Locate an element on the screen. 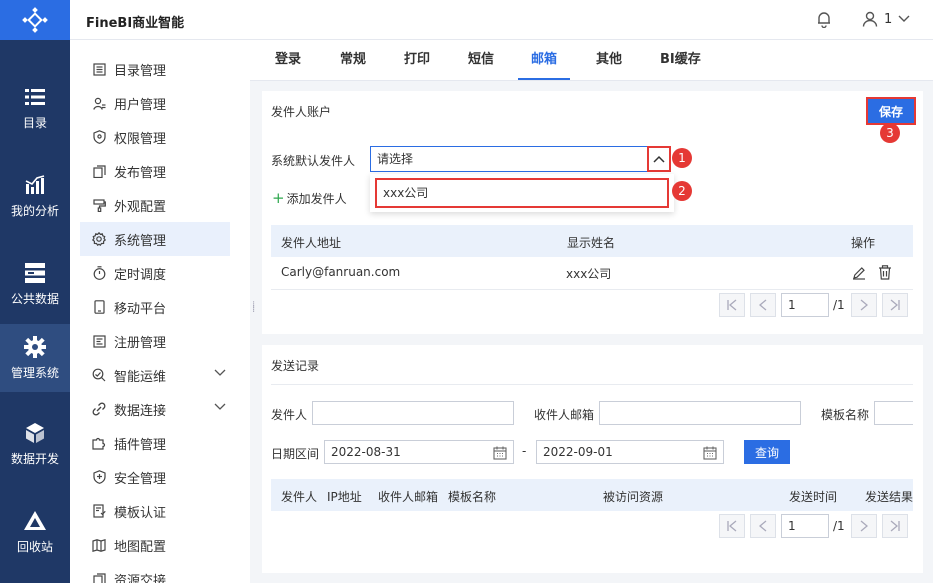 Image resolution: width=933 pixels, height=583 pixels. register-icon is located at coordinates (99, 341).